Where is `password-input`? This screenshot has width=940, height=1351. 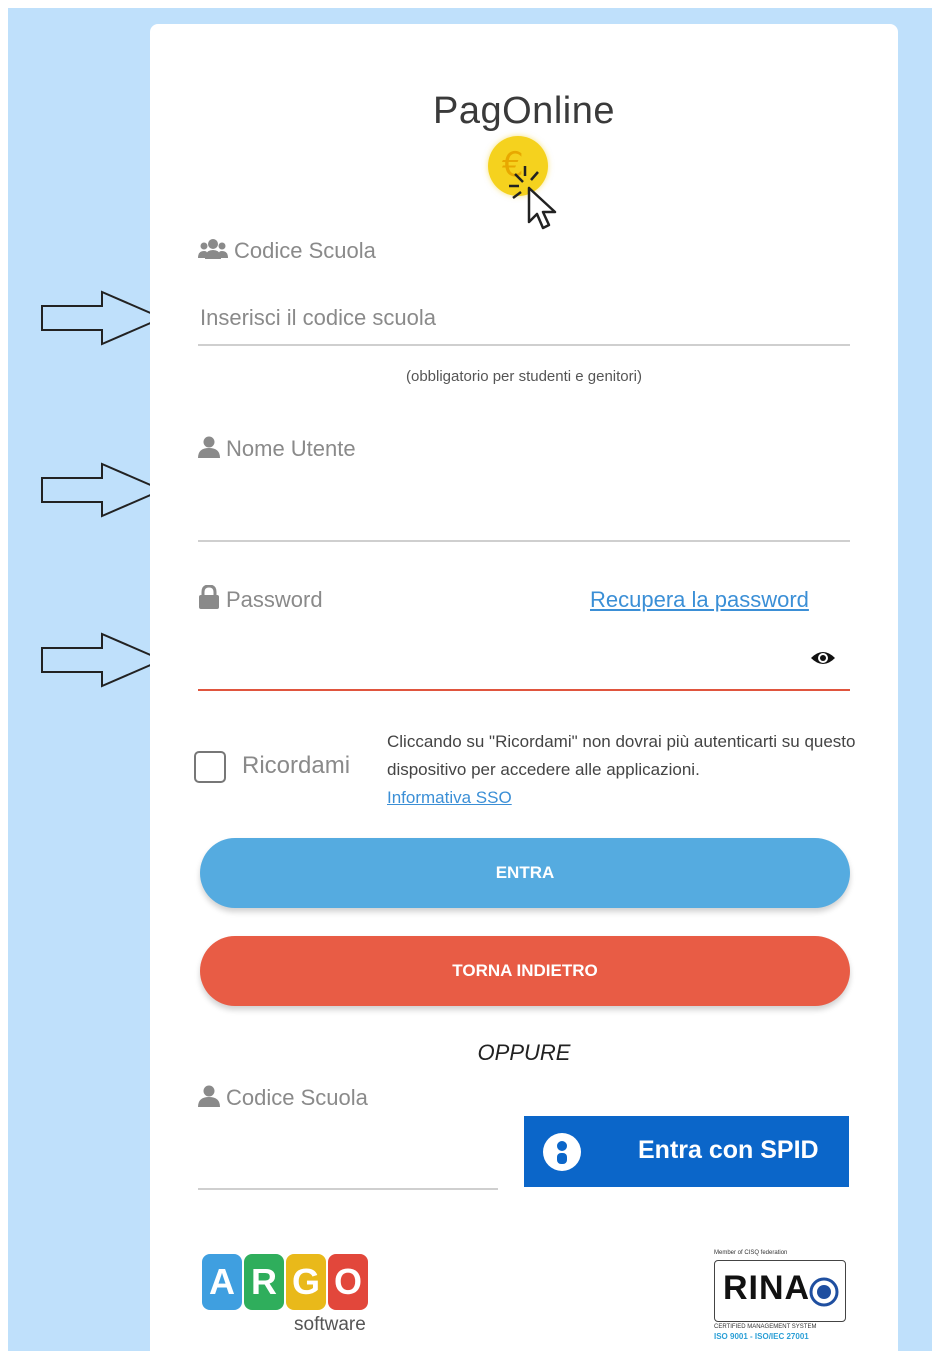 password-input is located at coordinates (500, 661).